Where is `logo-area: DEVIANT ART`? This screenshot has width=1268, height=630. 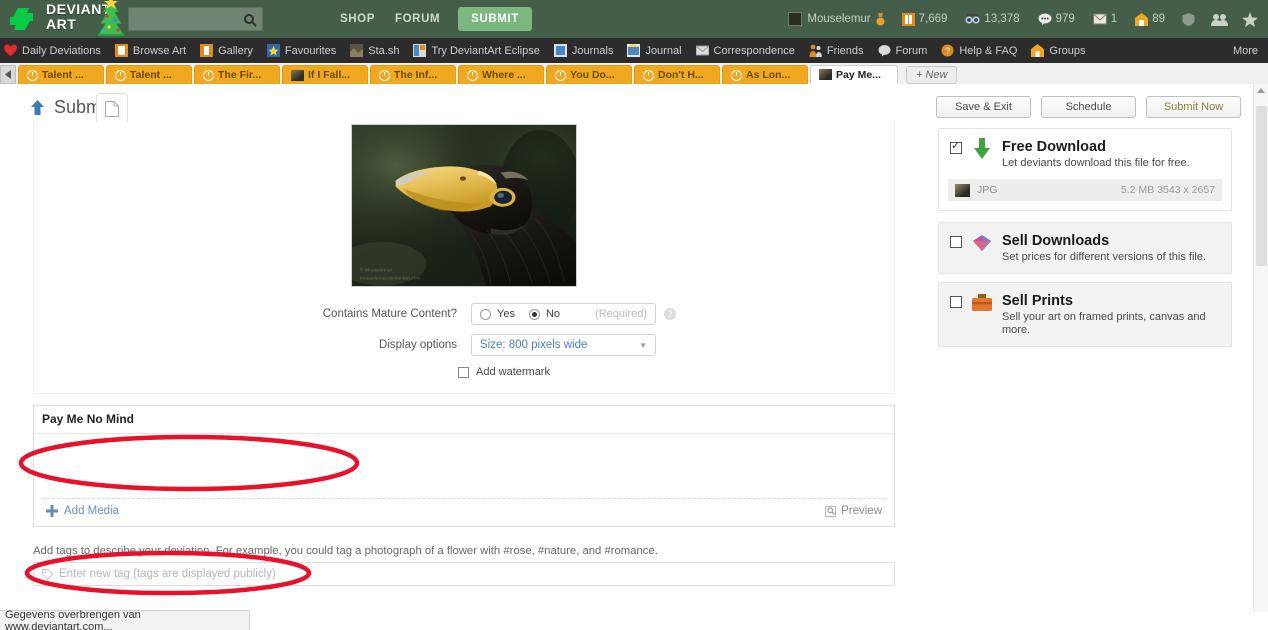
logo-area: DEVIANT ART is located at coordinates (165, 19).